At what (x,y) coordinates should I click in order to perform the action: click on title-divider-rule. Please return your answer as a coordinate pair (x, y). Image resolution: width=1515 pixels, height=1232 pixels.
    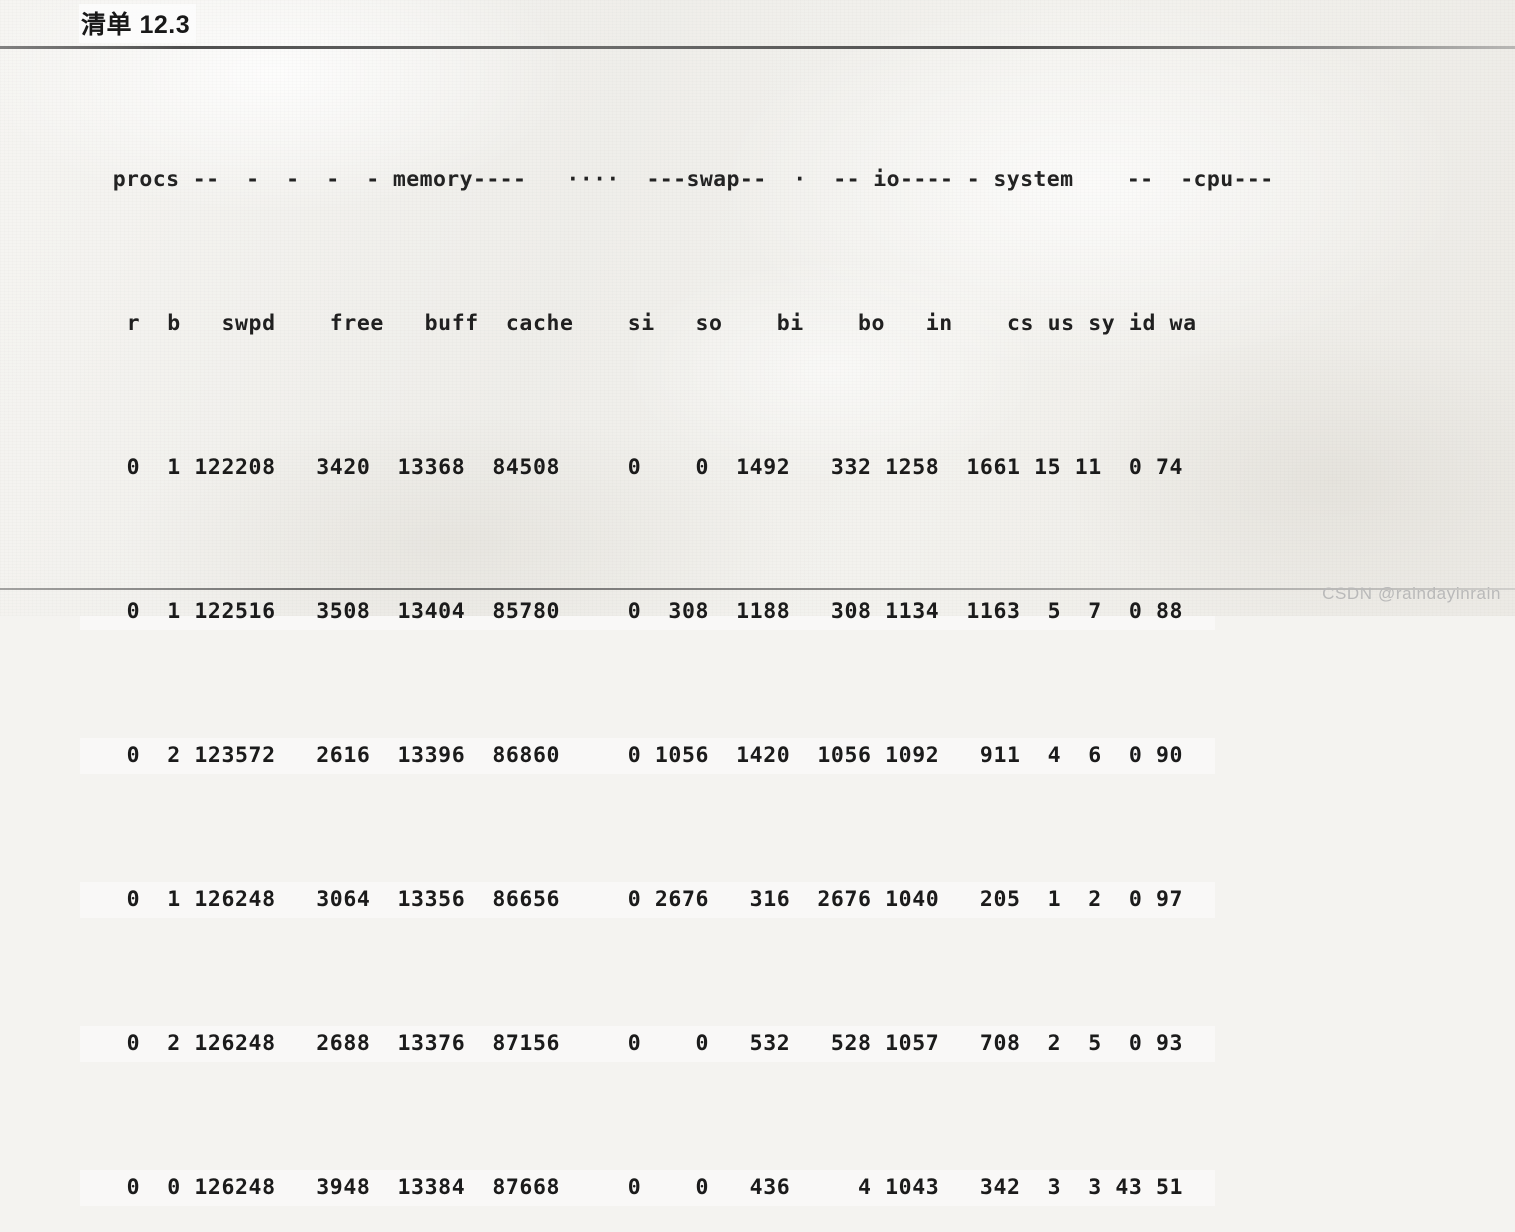
    Looking at the image, I should click on (757, 47).